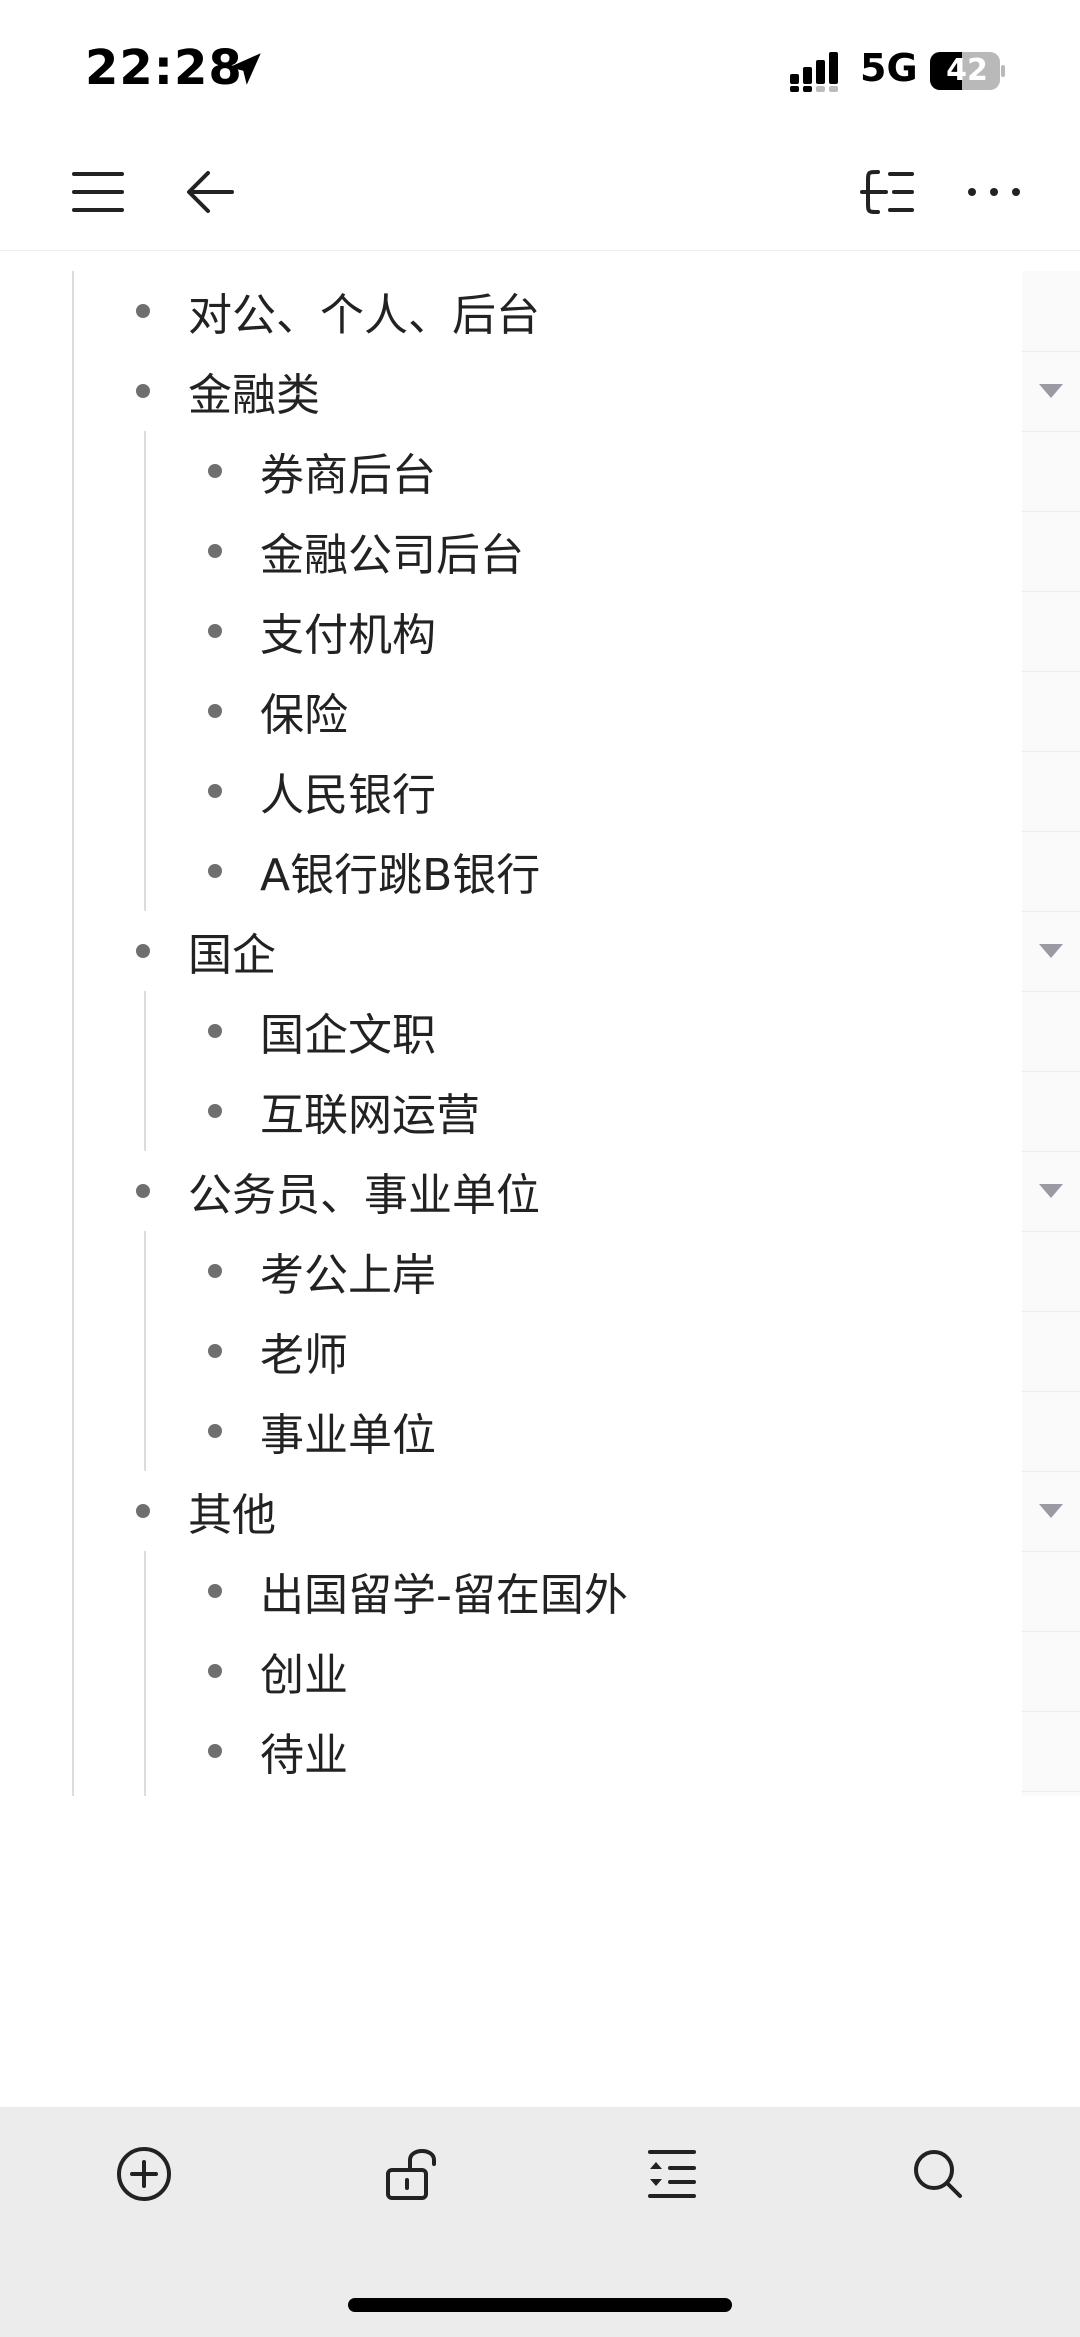 Image resolution: width=1080 pixels, height=2337 pixels. I want to click on outline-subitem: 券商后台, so click(322, 471).